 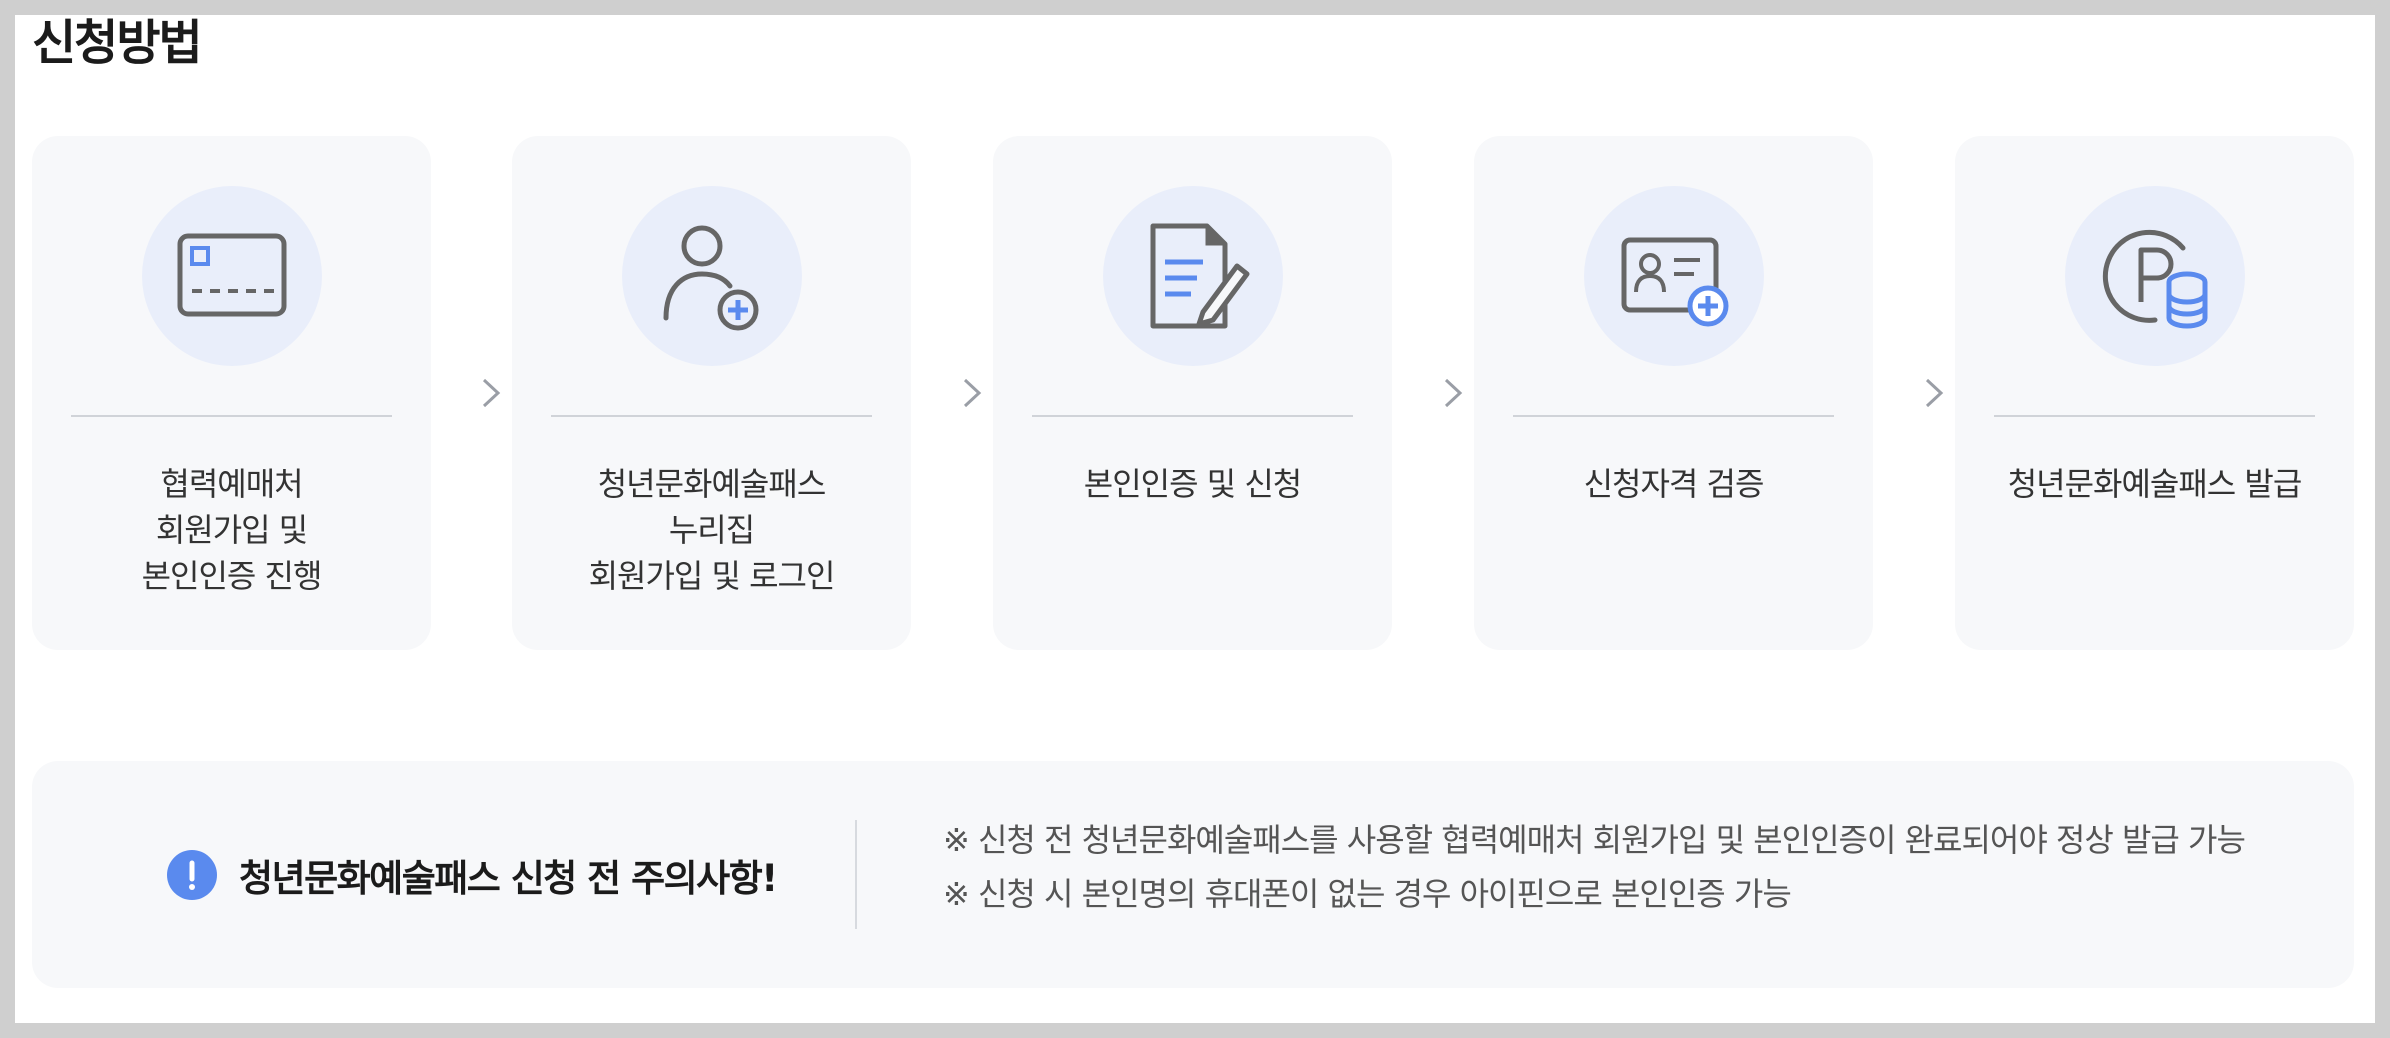 What do you see at coordinates (232, 530) in the screenshot?
I see `step-label: 협력예매처 회원가입 및 본인인증 진행` at bounding box center [232, 530].